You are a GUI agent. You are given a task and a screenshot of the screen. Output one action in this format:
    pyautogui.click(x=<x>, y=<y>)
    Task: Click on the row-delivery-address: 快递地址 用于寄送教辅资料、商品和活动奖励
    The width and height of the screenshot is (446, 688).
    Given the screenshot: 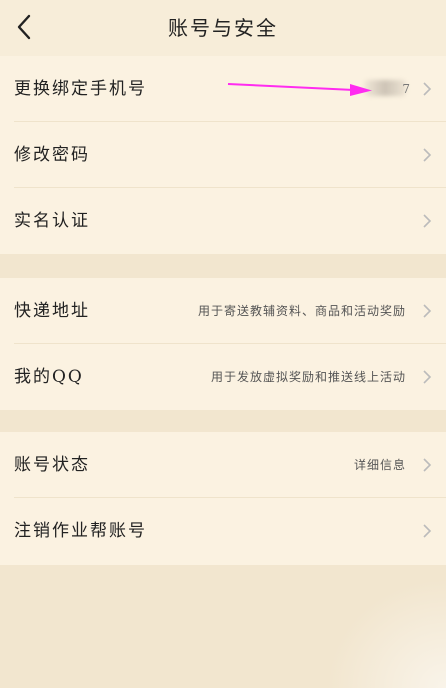 What is the action you would take?
    pyautogui.click(x=223, y=311)
    